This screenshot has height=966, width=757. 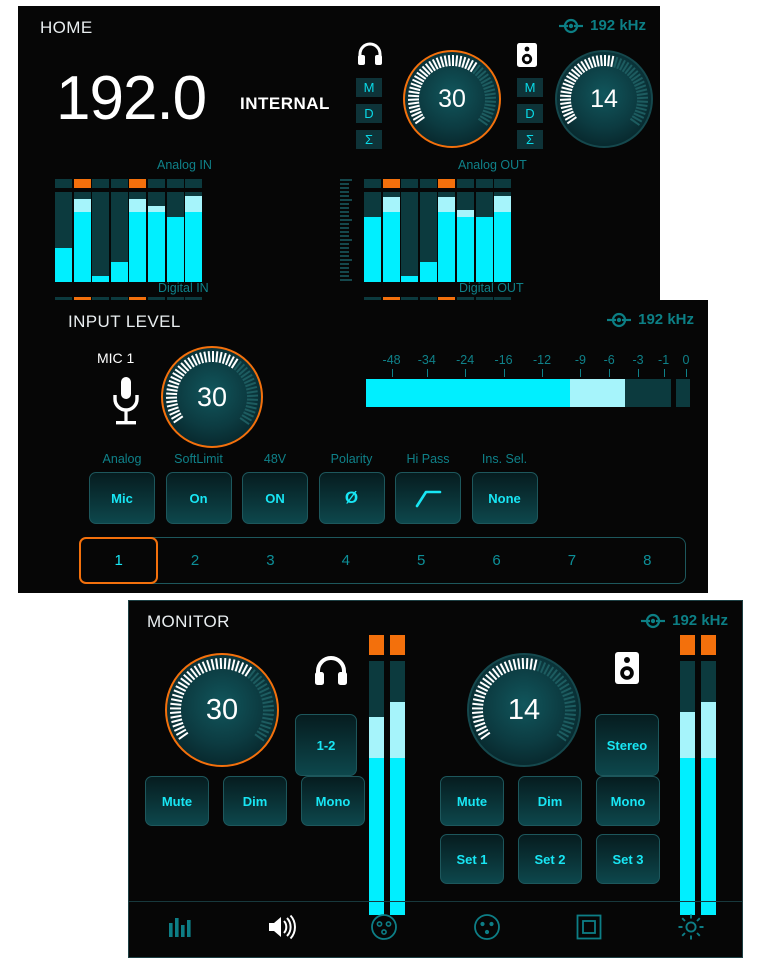 What do you see at coordinates (472, 801) in the screenshot?
I see `speaker-mute: Mute` at bounding box center [472, 801].